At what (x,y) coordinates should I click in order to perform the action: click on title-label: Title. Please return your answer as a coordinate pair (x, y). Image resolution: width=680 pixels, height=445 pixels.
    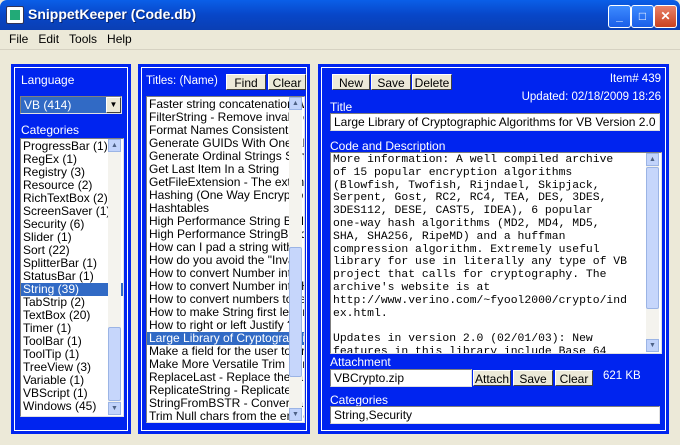
    Looking at the image, I should click on (341, 107).